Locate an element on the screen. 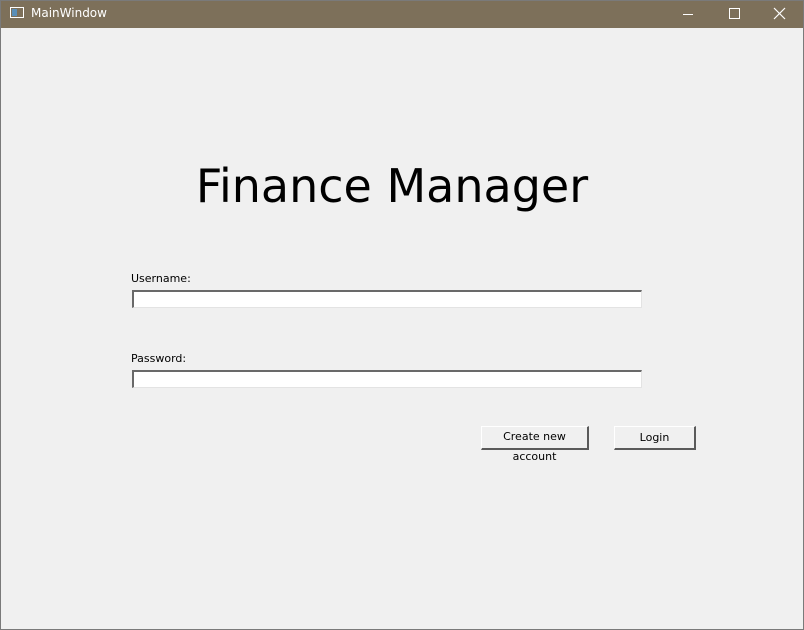 This screenshot has width=804, height=630. minimize-icon is located at coordinates (688, 14).